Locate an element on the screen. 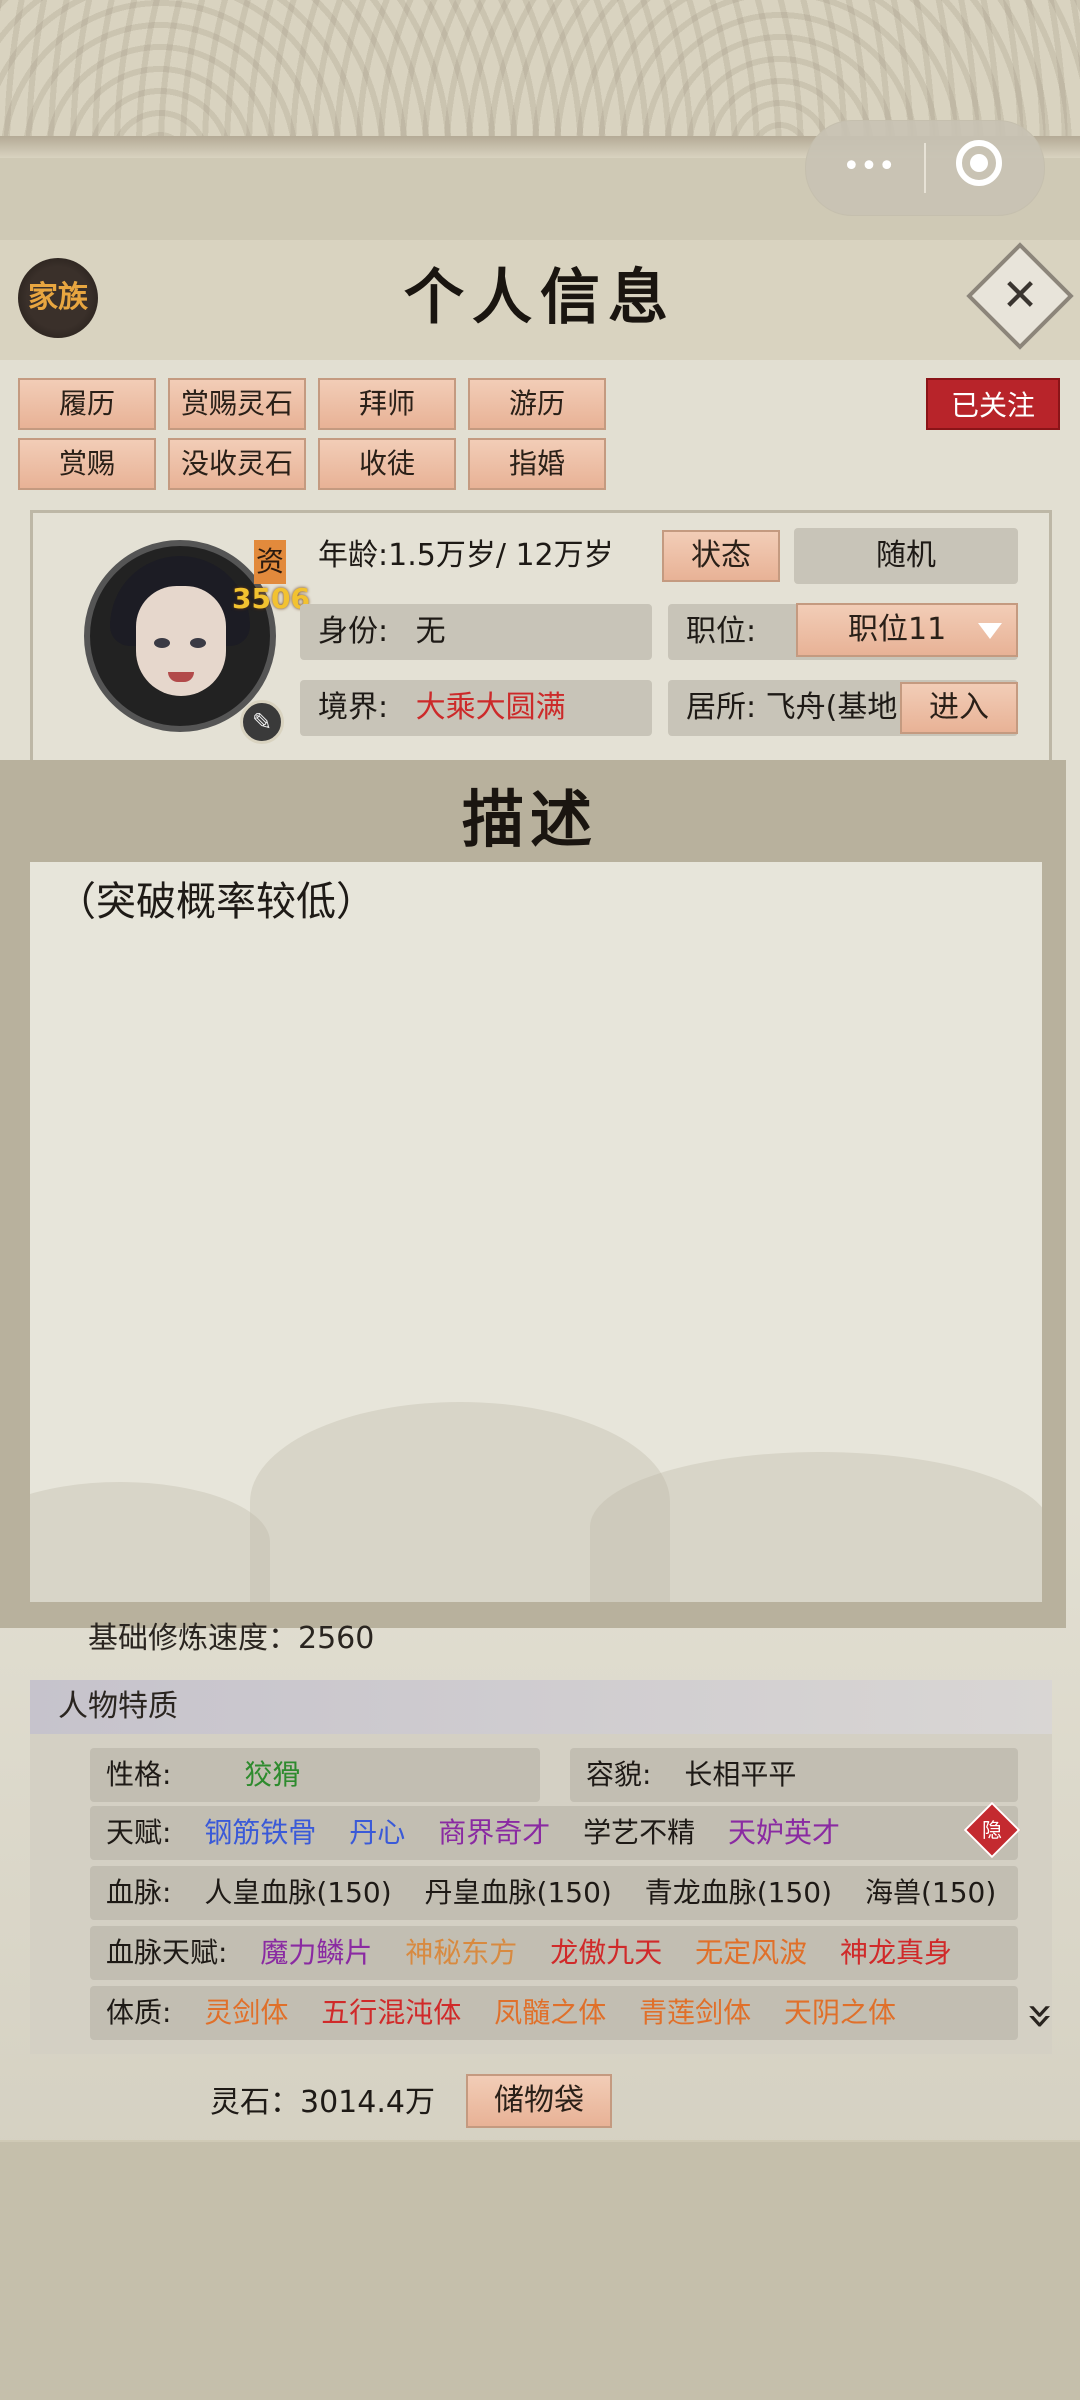 The width and height of the screenshot is (1080, 2400). physique-row: 体质: 灵剑体 五行混沌体 凤髓之体 青莲剑体 天阴之体 is located at coordinates (554, 2013).